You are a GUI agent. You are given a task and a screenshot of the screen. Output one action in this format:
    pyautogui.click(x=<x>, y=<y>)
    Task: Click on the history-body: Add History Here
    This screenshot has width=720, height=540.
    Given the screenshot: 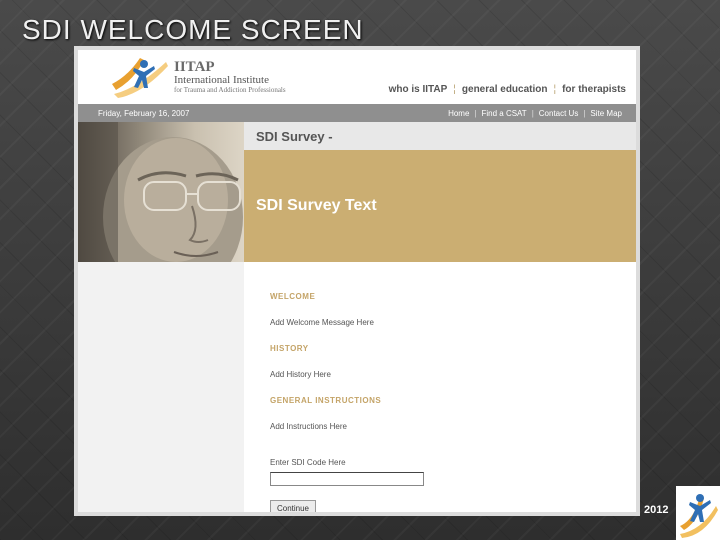 What is the action you would take?
    pyautogui.click(x=300, y=374)
    